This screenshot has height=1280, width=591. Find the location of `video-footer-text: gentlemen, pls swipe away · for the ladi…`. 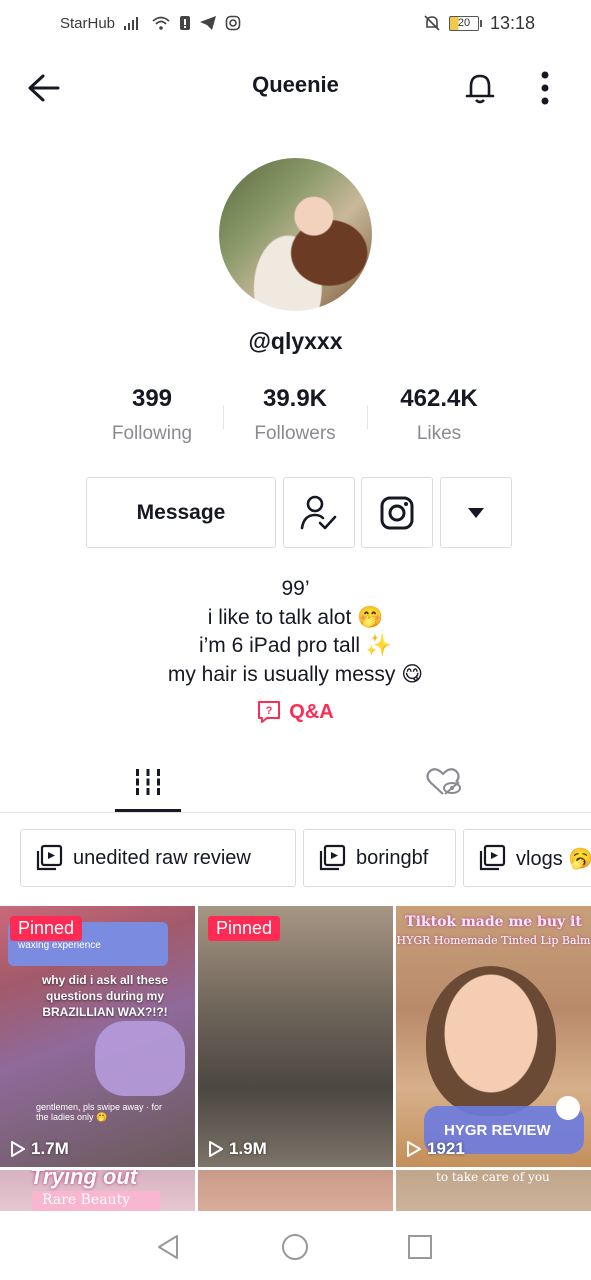

video-footer-text: gentlemen, pls swipe away · for the ladi… is located at coordinates (99, 1112).